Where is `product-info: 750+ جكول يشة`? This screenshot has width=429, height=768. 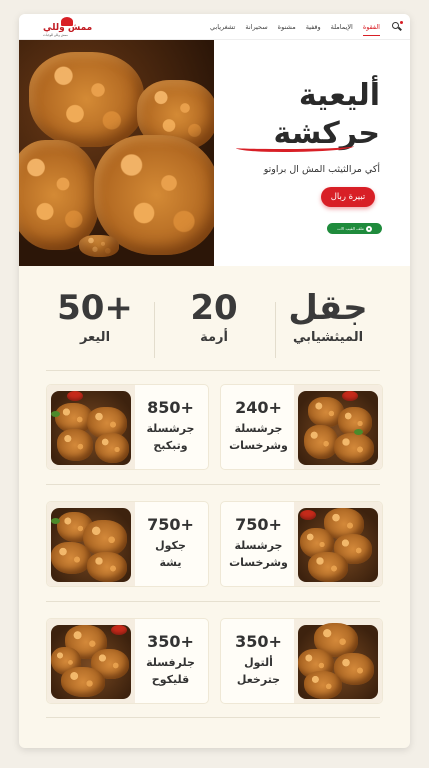
product-info: 750+ جكول يشة is located at coordinates (170, 544).